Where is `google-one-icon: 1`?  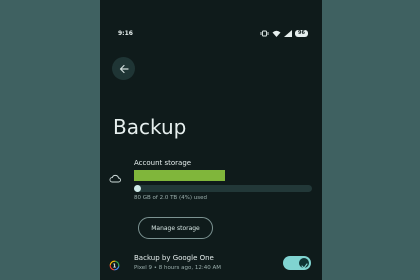 google-one-icon: 1 is located at coordinates (114, 265).